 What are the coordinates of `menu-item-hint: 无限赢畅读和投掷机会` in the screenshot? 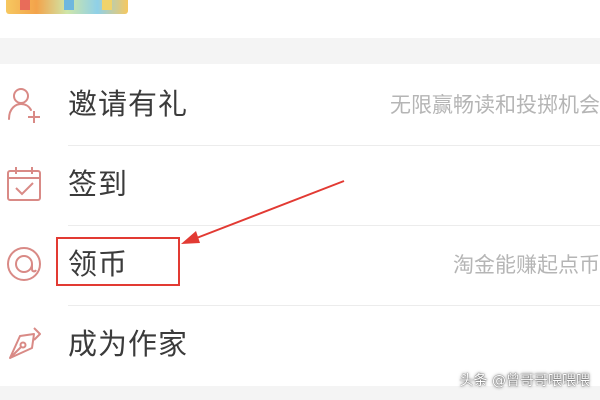 It's located at (495, 105).